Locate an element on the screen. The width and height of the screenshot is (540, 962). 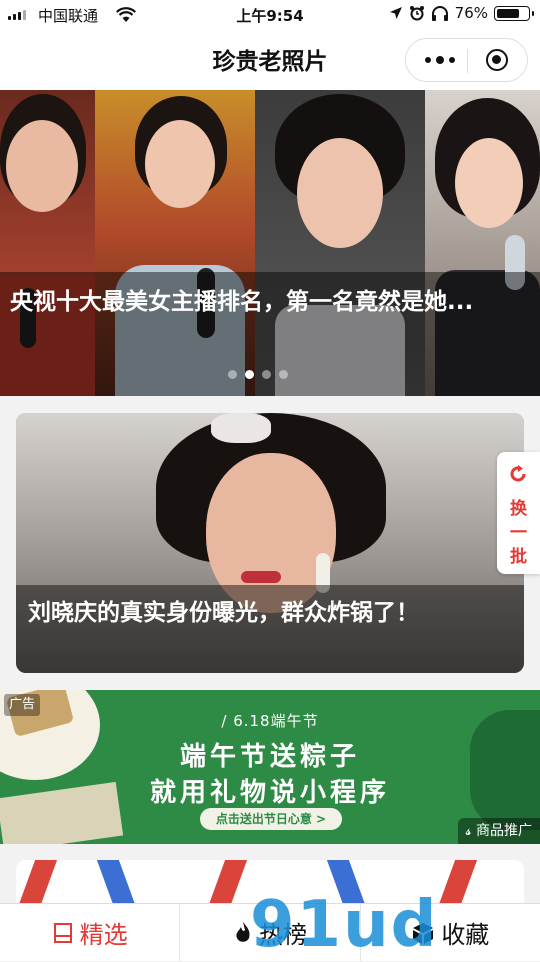
tab-featured: 精选 is located at coordinates (89, 932).